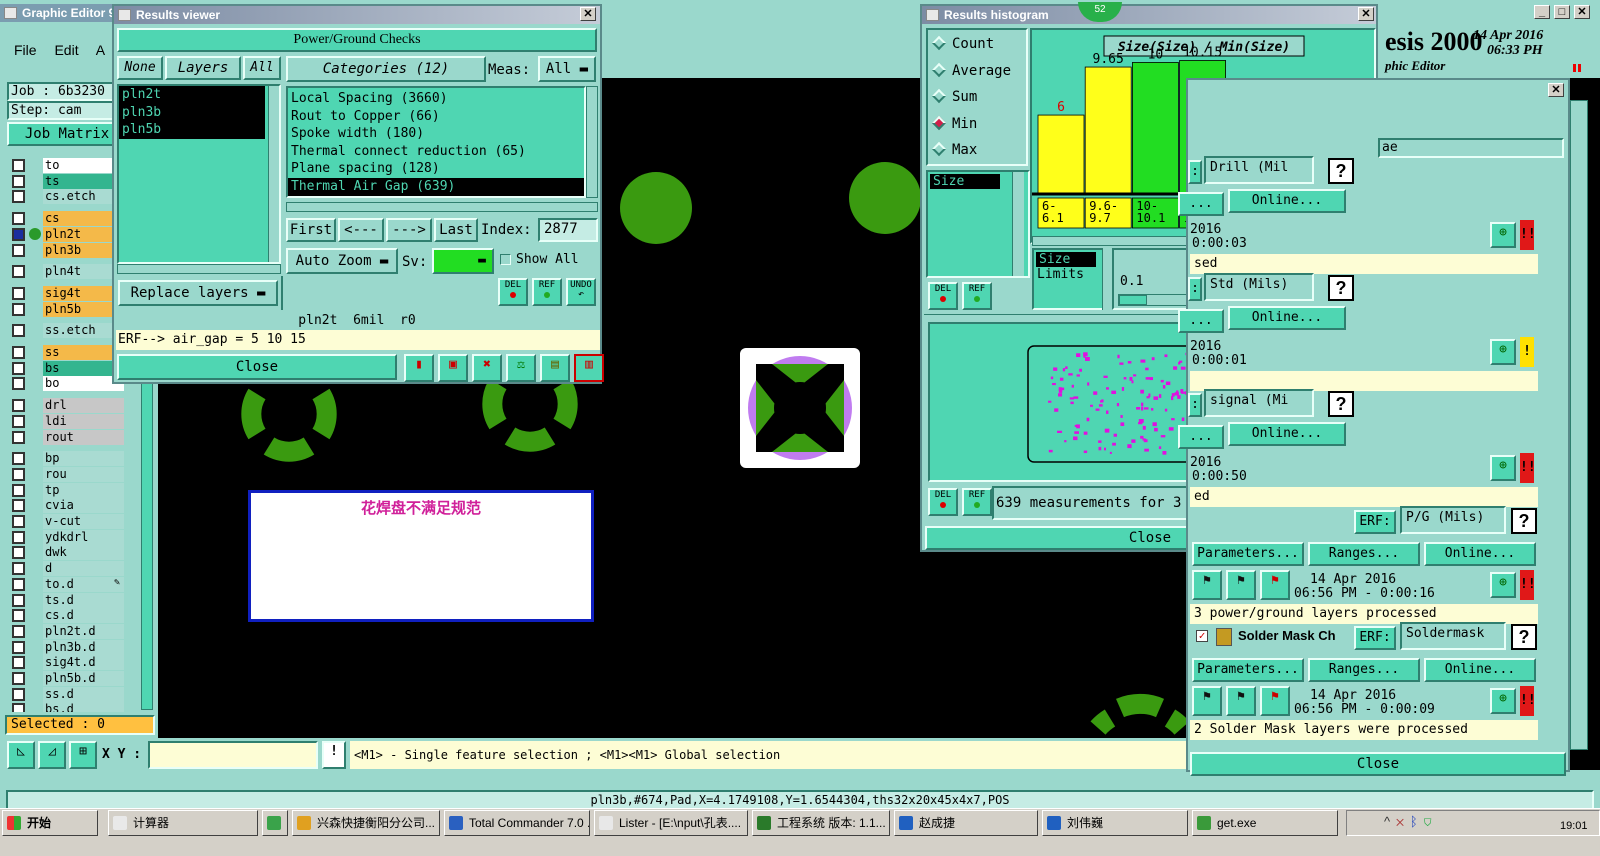 This screenshot has width=1600, height=856. What do you see at coordinates (1417, 821) in the screenshot?
I see `tray-bluetooth-icon: ᛒ` at bounding box center [1417, 821].